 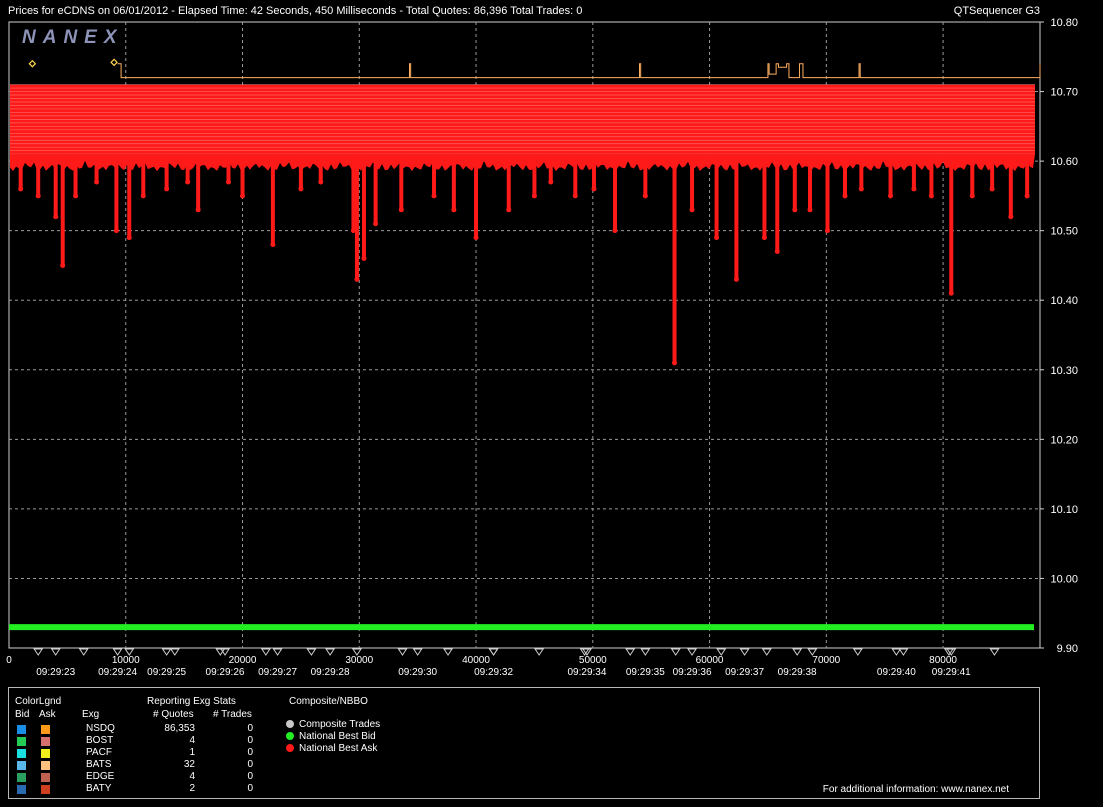 I want to click on time-label: 09:29:26, so click(x=225, y=672).